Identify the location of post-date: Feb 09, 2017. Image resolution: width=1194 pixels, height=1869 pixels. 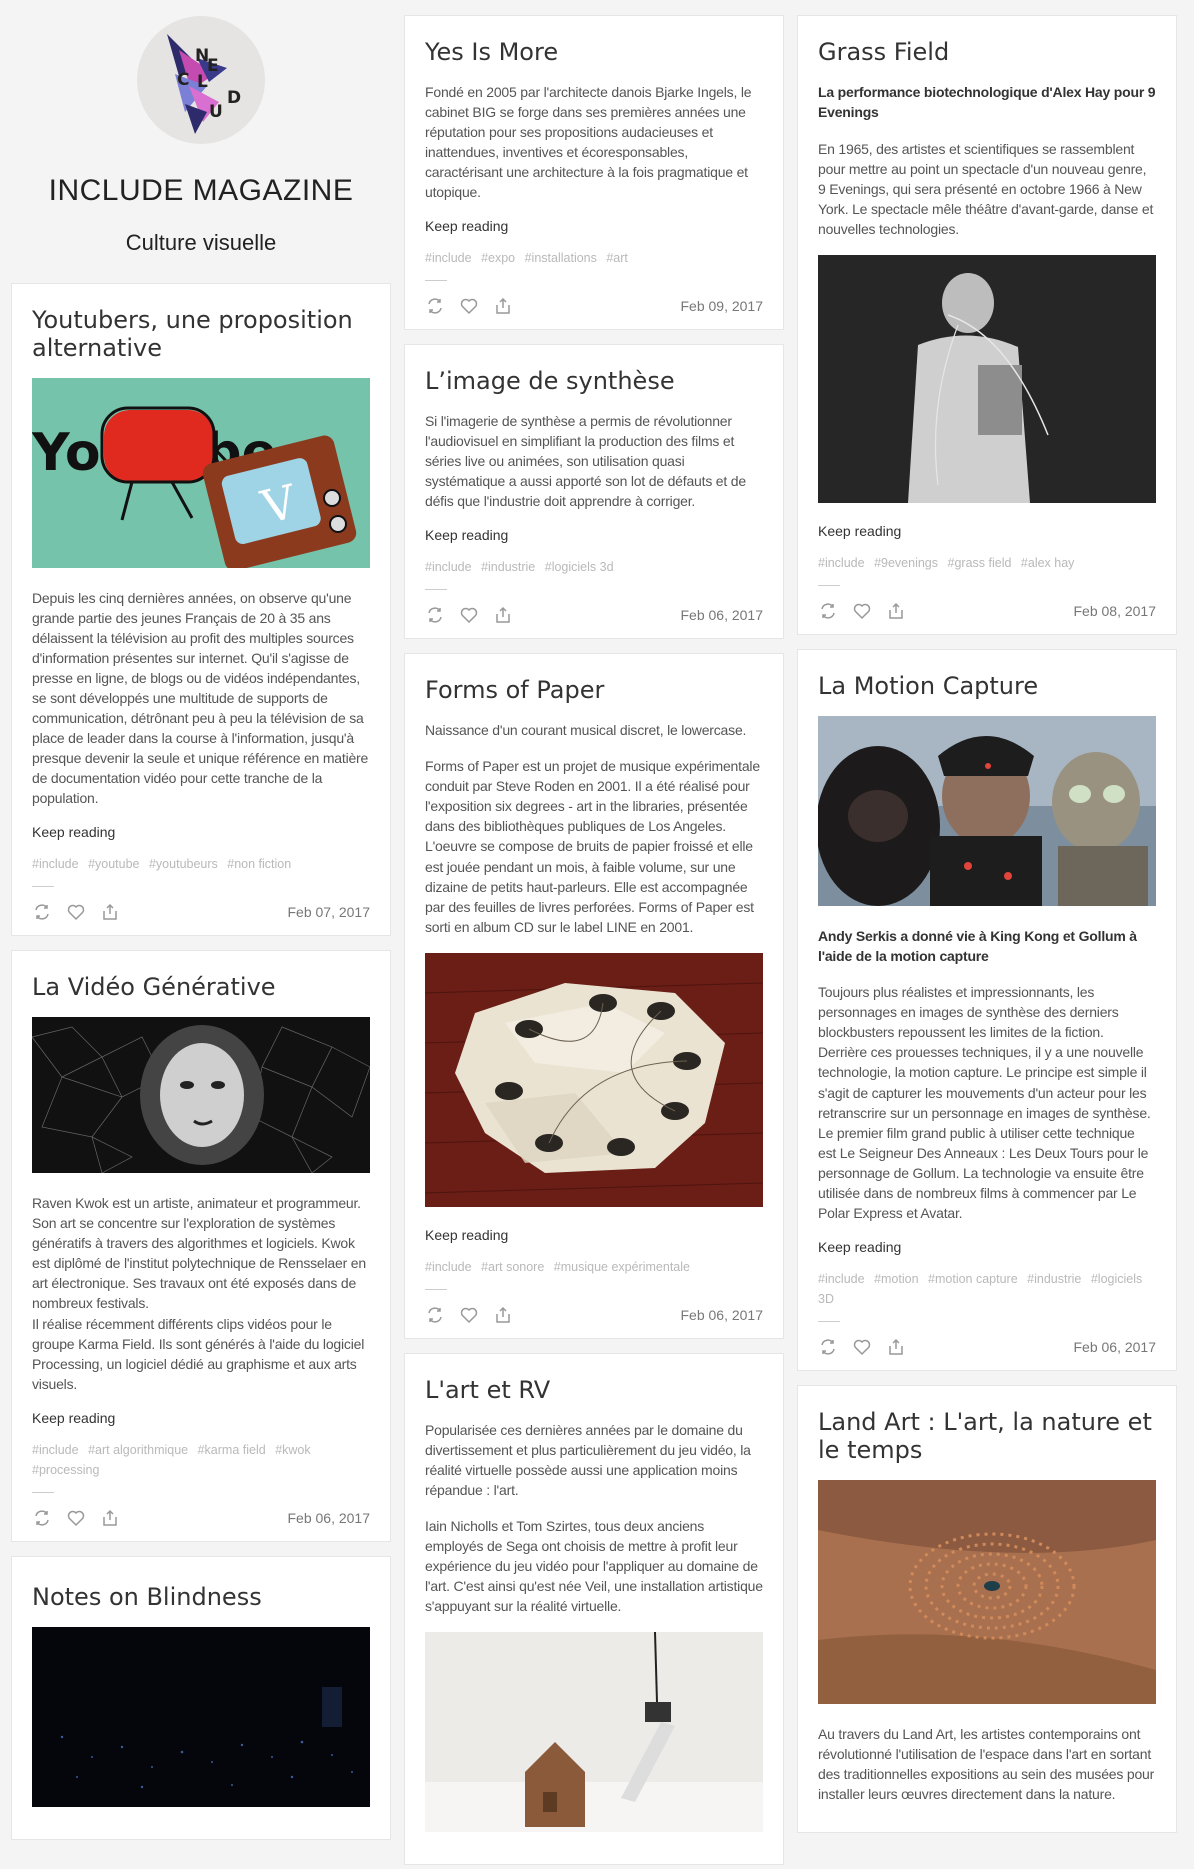
(721, 306).